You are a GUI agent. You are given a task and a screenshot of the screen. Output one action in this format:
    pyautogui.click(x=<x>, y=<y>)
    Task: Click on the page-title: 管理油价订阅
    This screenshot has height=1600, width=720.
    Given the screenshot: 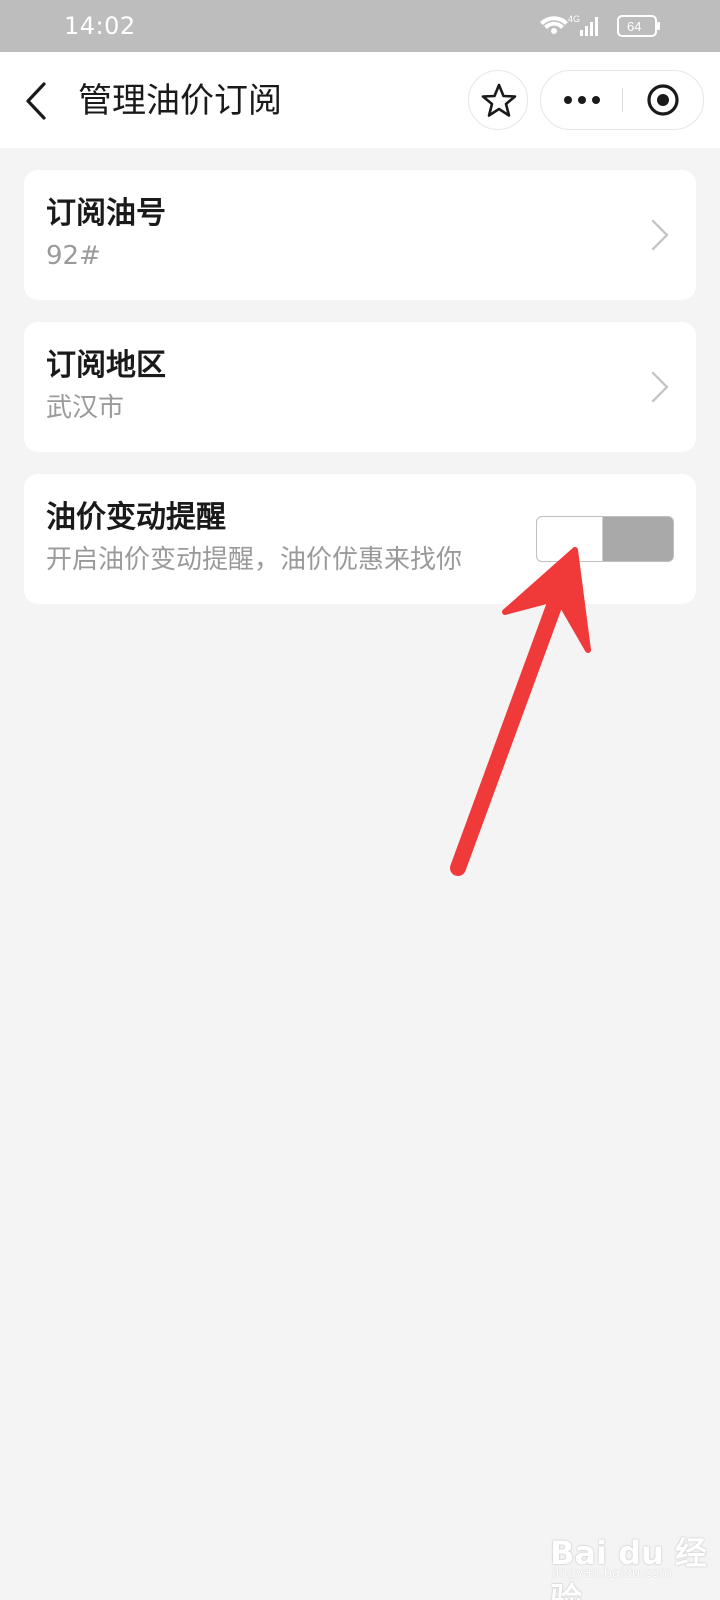 What is the action you would take?
    pyautogui.click(x=180, y=101)
    